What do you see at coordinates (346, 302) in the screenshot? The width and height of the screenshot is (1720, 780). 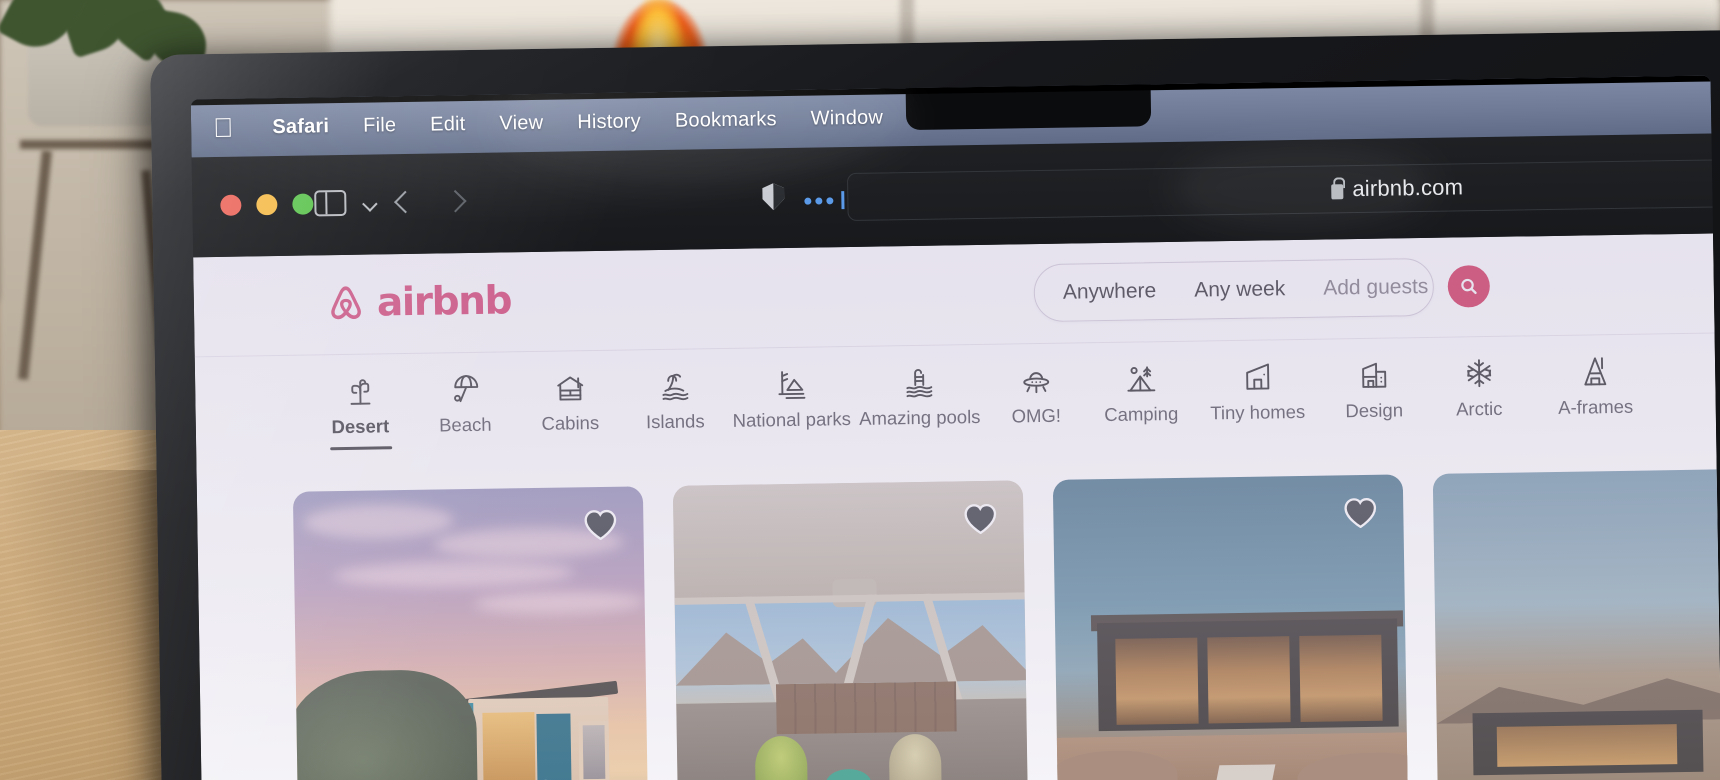 I see `airbnb-bélo-icon` at bounding box center [346, 302].